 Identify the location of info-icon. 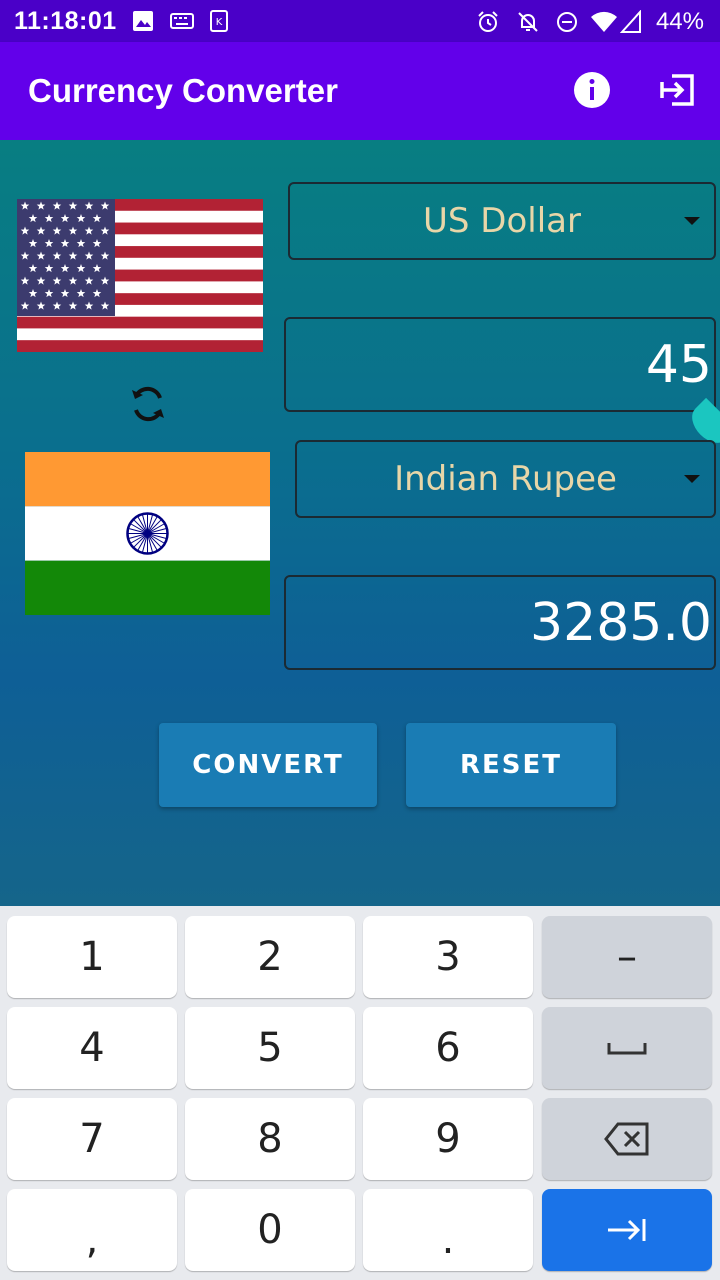
(592, 90).